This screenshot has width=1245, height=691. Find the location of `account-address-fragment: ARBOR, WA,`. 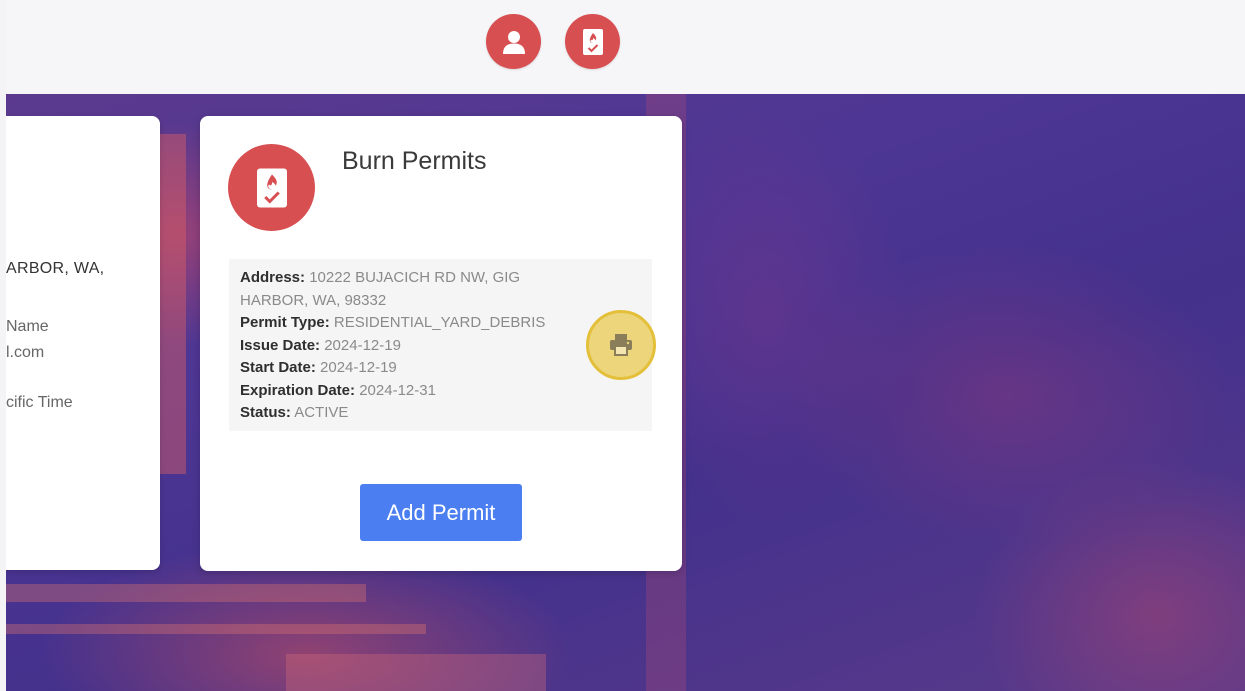

account-address-fragment: ARBOR, WA, is located at coordinates (55, 268).